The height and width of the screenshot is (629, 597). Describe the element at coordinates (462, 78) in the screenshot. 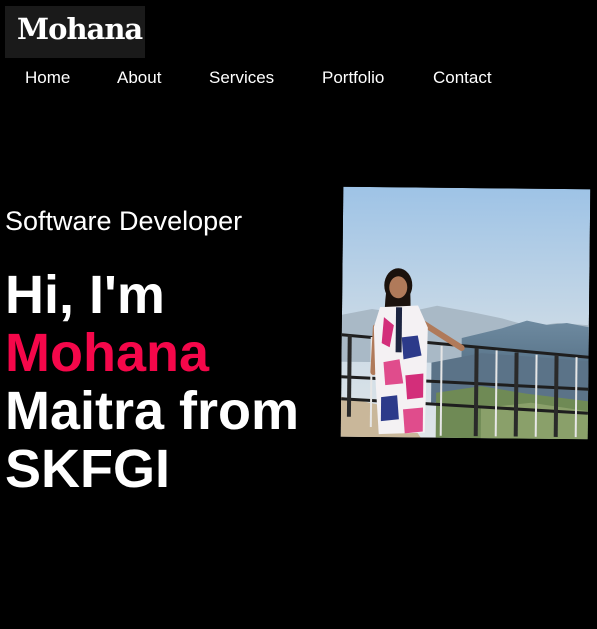

I see `nav-contact-link: Contact` at that location.